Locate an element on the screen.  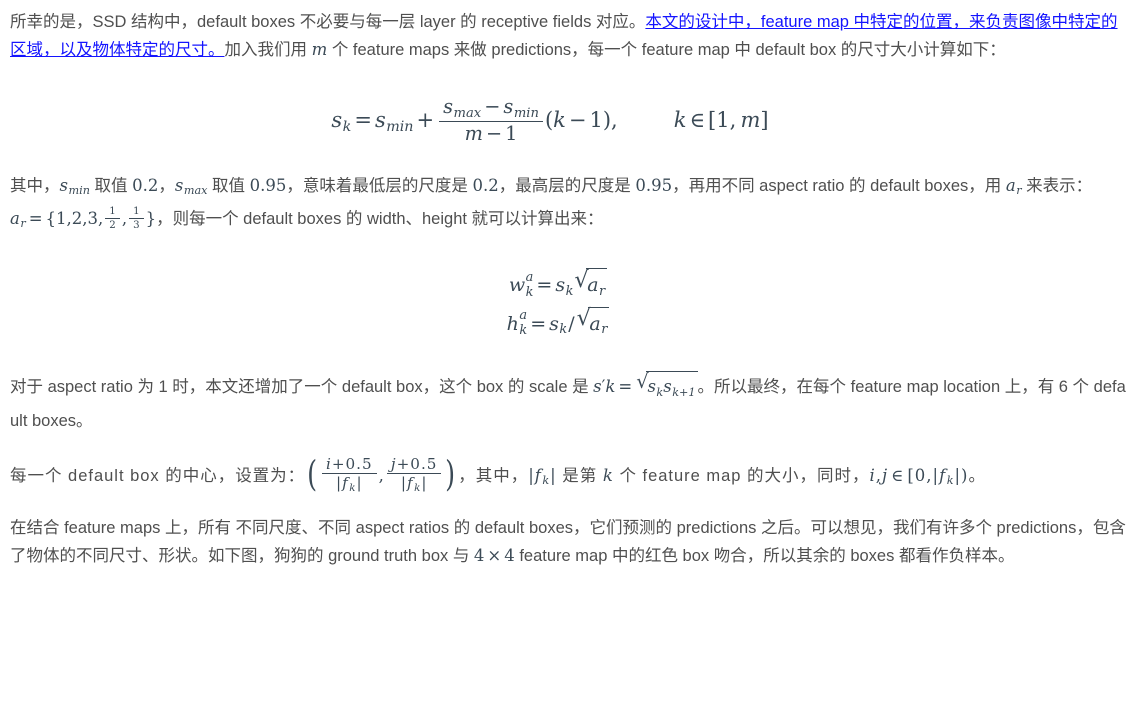
eq1-tail: (k −1), is located at coordinates (581, 120).